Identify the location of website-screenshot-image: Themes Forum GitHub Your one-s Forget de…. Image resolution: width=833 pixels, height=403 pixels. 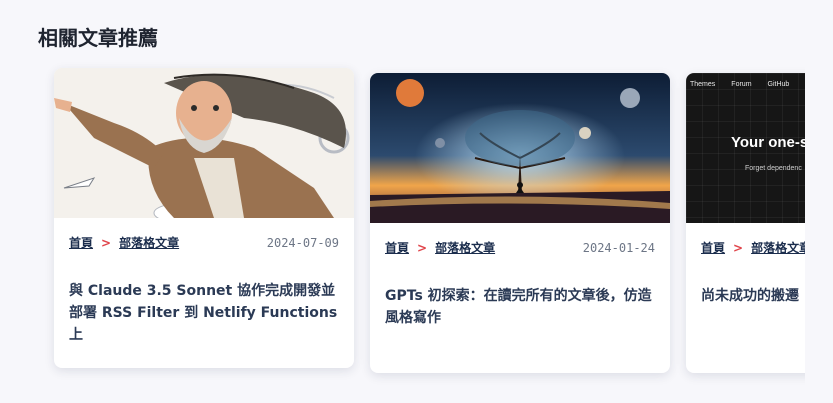
(745, 148).